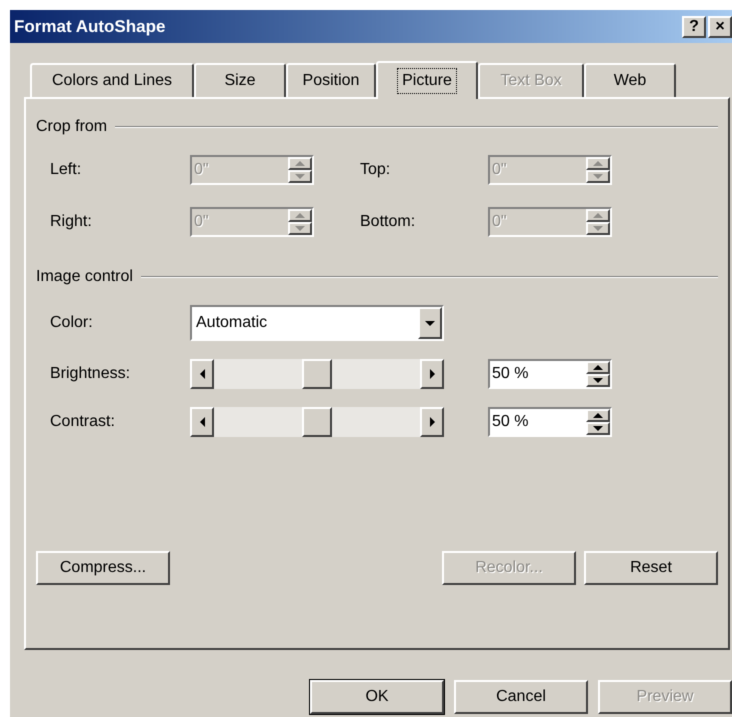 This screenshot has width=732, height=717. Describe the element at coordinates (72, 323) in the screenshot. I see `field-label: Color:` at that location.